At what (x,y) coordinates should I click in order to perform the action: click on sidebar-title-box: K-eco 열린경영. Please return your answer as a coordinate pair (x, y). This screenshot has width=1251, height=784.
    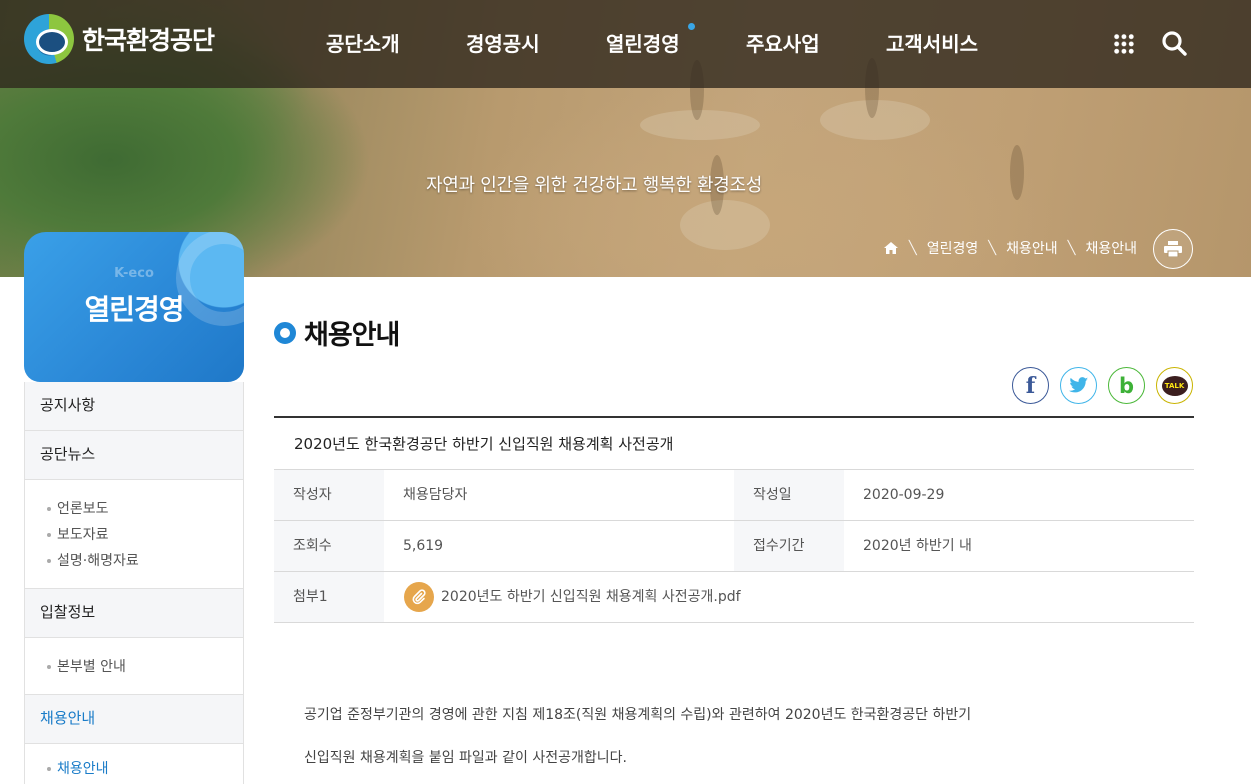
    Looking at the image, I should click on (134, 307).